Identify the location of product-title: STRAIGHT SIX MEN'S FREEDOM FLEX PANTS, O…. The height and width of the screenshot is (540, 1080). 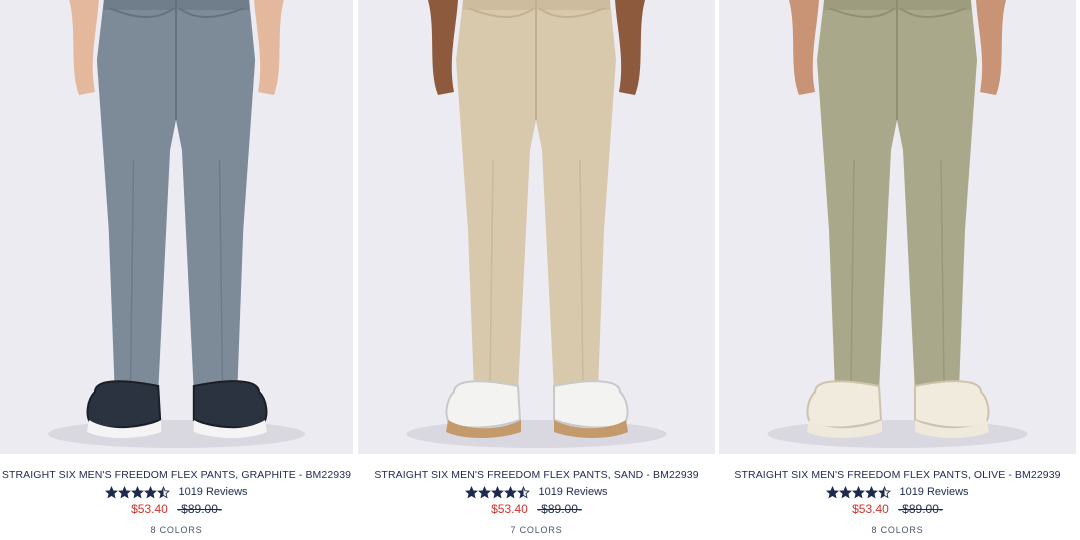
(897, 475).